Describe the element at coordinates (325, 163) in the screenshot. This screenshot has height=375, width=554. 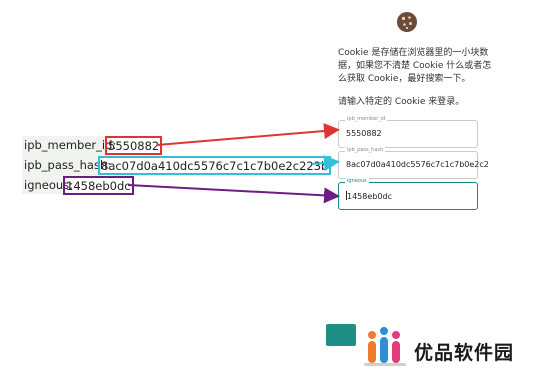
I see `arrow-pass-hash` at that location.